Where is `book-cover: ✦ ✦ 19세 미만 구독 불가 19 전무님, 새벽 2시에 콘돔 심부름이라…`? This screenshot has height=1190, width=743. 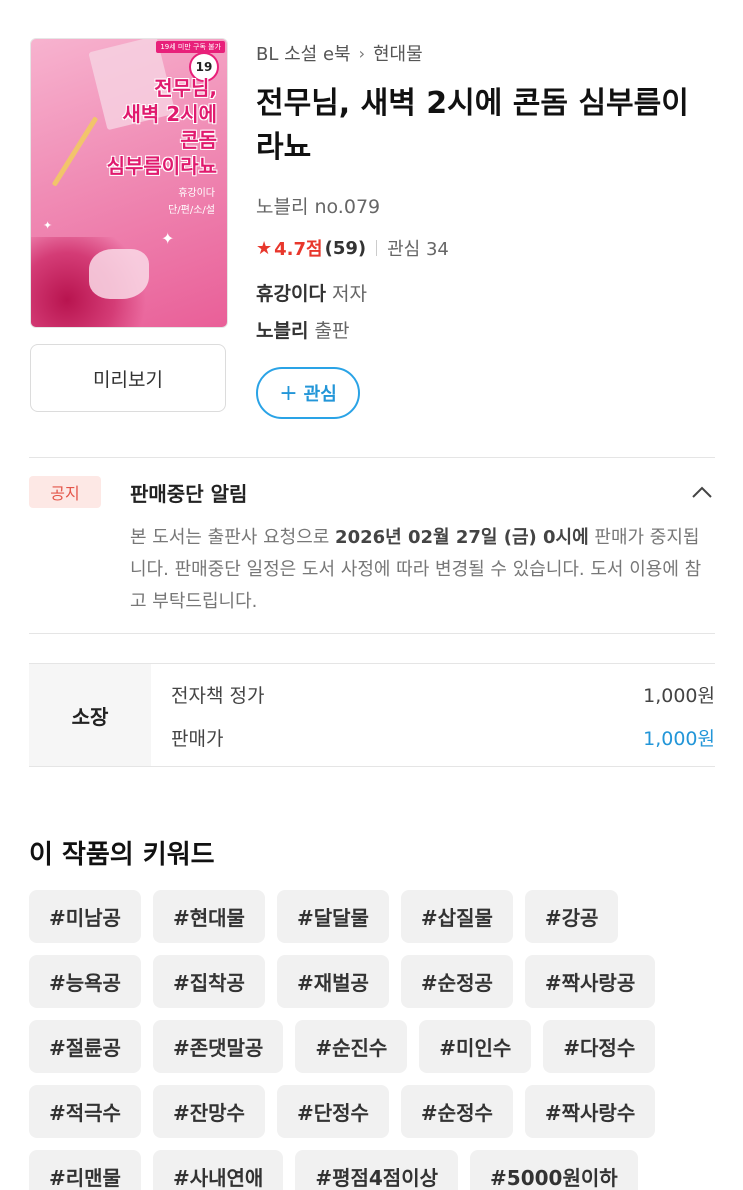
book-cover: ✦ ✦ 19세 미만 구독 불가 19 전무님, 새벽 2시에 콘돔 심부름이라… is located at coordinates (129, 183).